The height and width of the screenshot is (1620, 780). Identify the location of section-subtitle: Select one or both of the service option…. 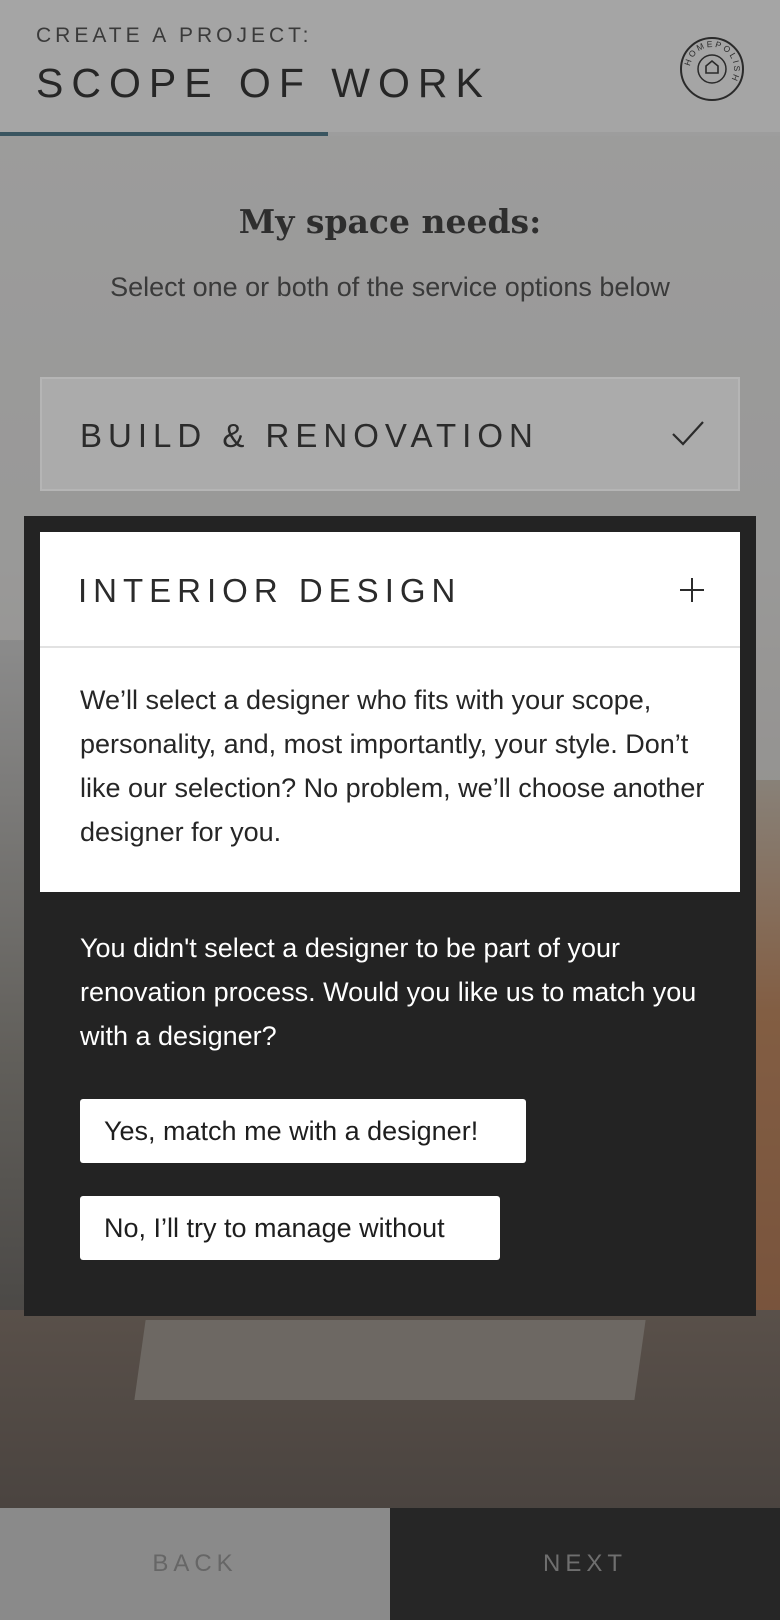
(390, 287).